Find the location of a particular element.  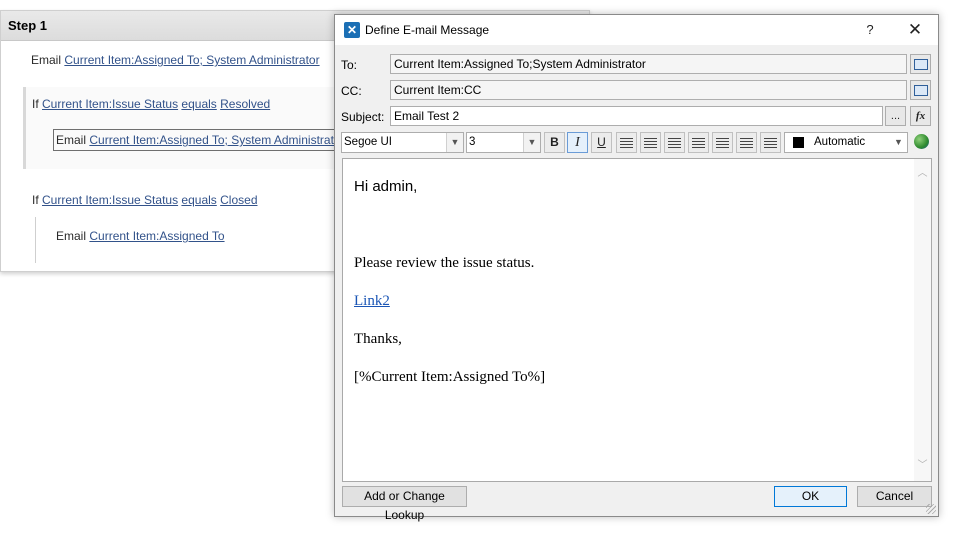

address-book-to-button is located at coordinates (920, 64).